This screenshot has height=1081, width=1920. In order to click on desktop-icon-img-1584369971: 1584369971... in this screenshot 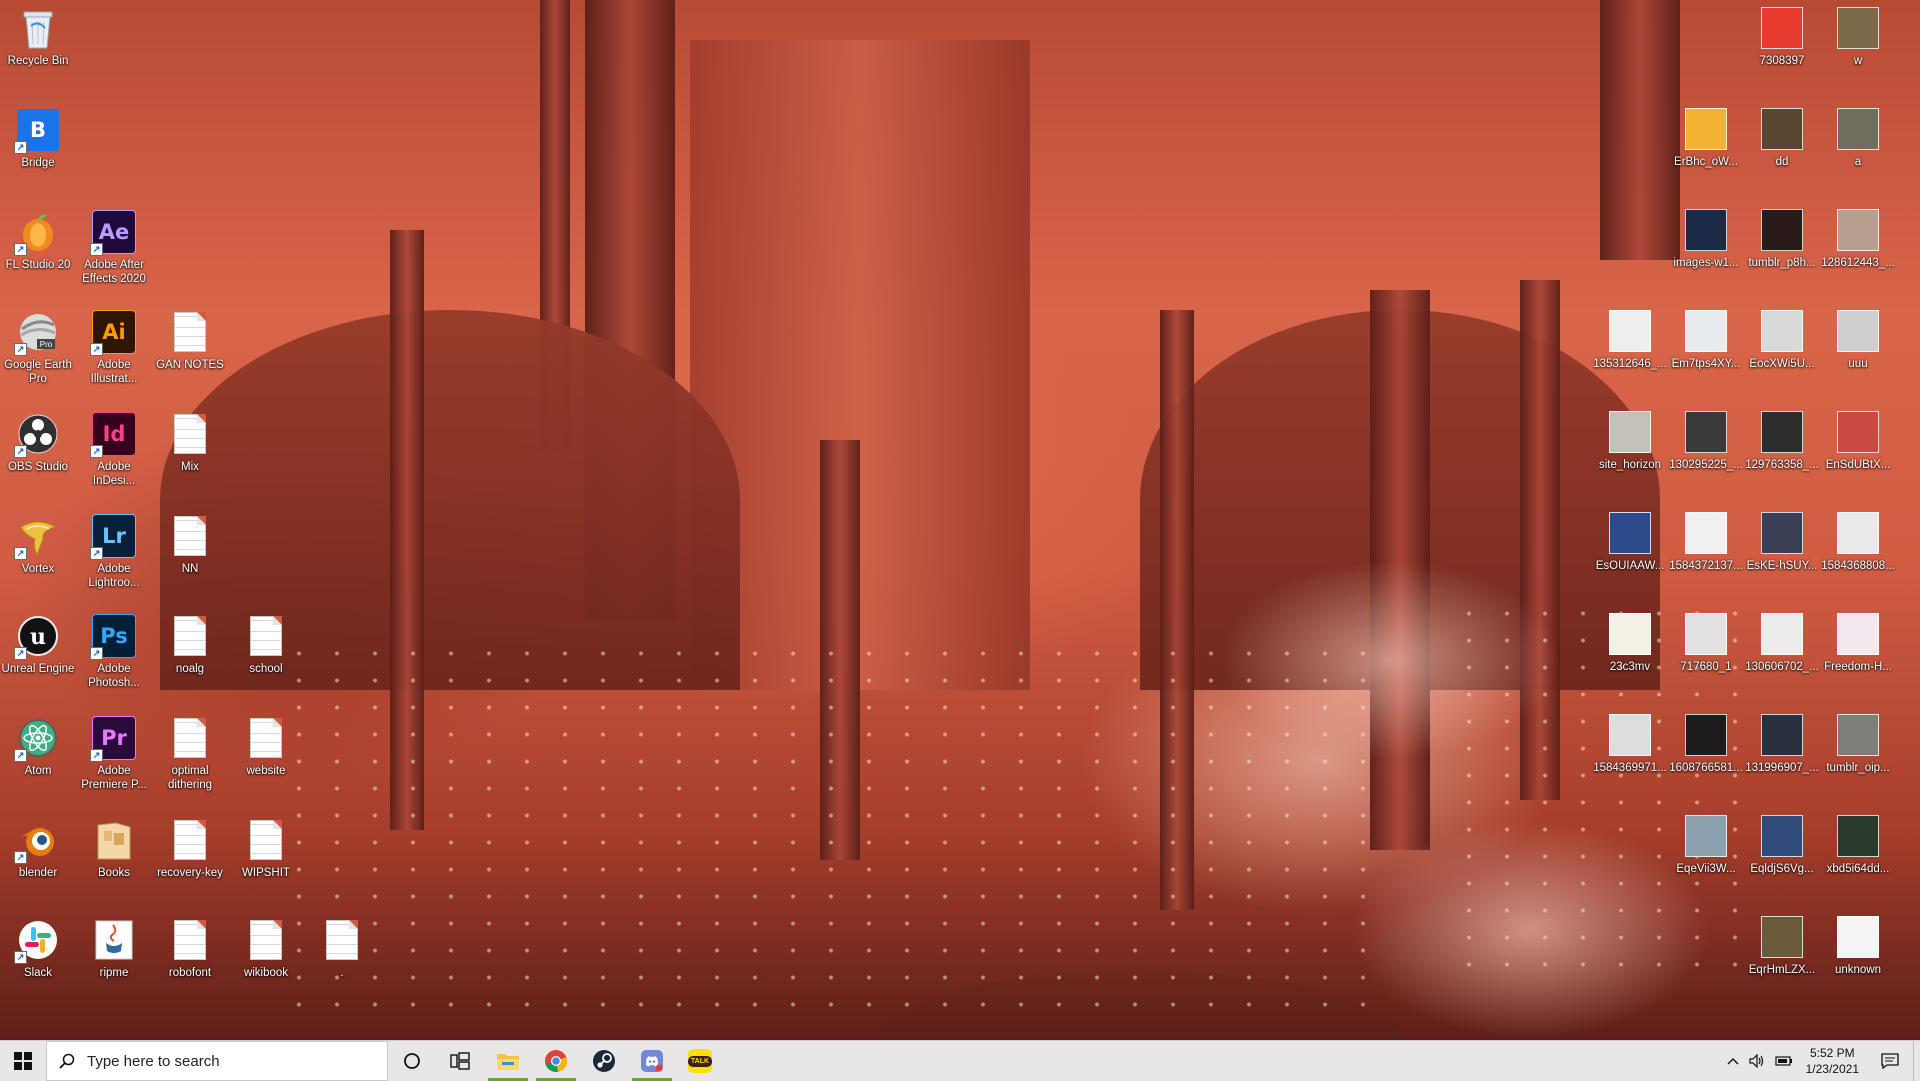, I will do `click(1630, 744)`.